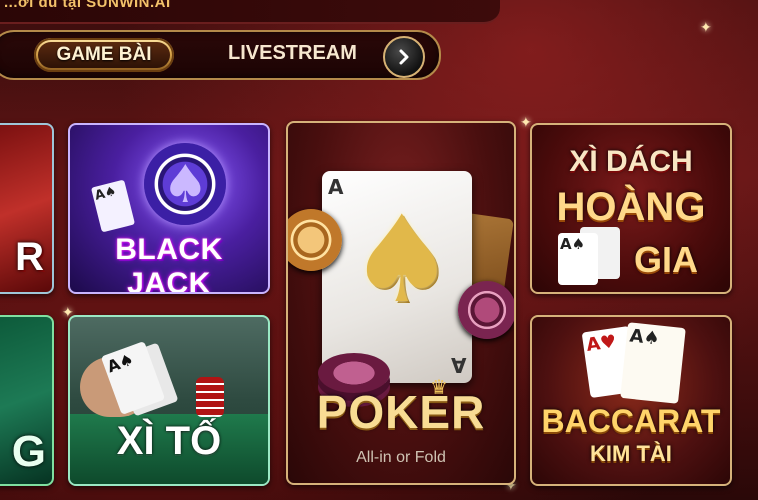  Describe the element at coordinates (665, 259) in the screenshot. I see `game-title-line3: GIA` at that location.